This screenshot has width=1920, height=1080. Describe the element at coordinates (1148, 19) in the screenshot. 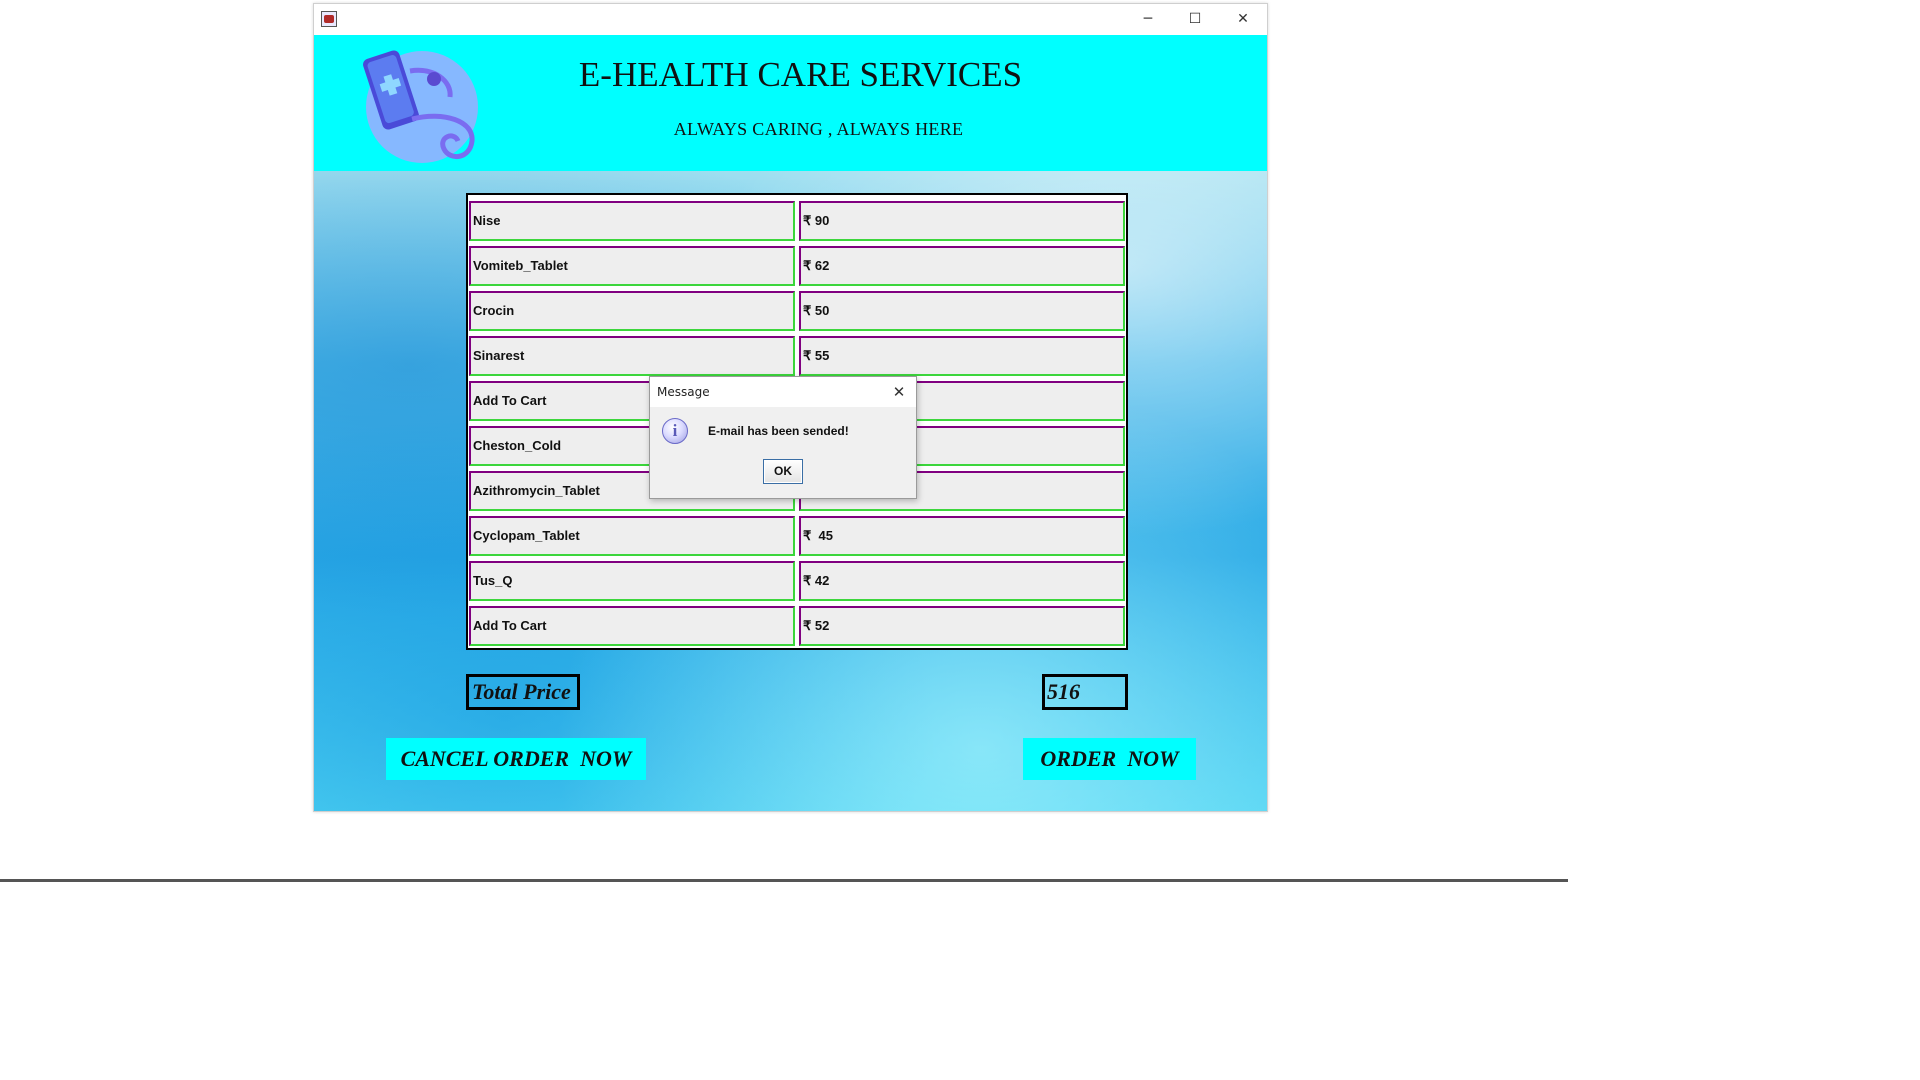

I see `minimize-button: ─` at that location.